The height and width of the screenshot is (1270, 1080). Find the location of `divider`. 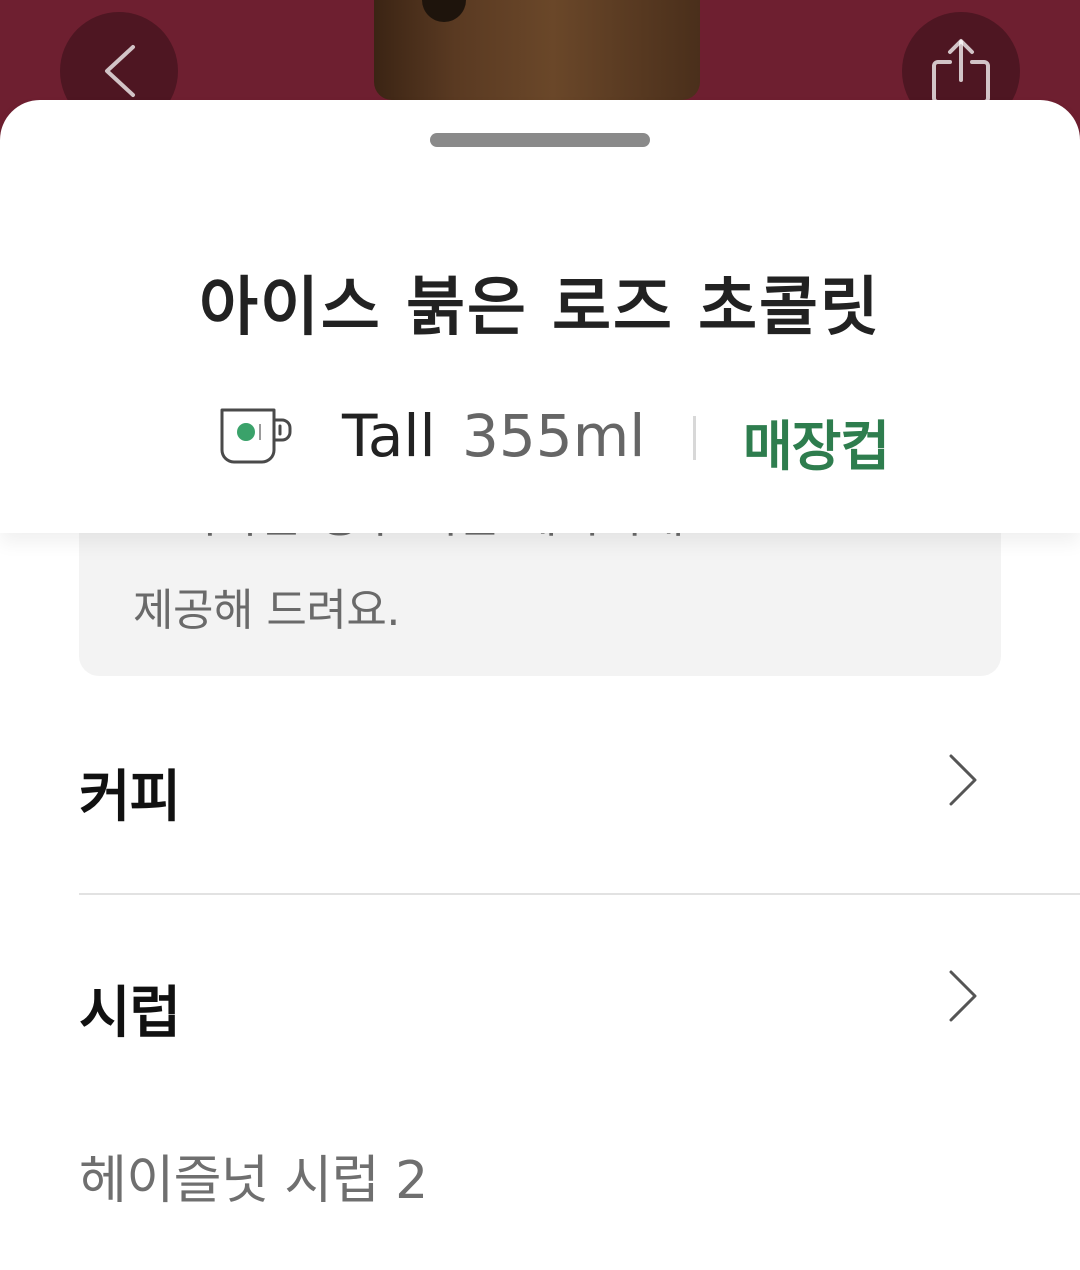

divider is located at coordinates (579, 894).